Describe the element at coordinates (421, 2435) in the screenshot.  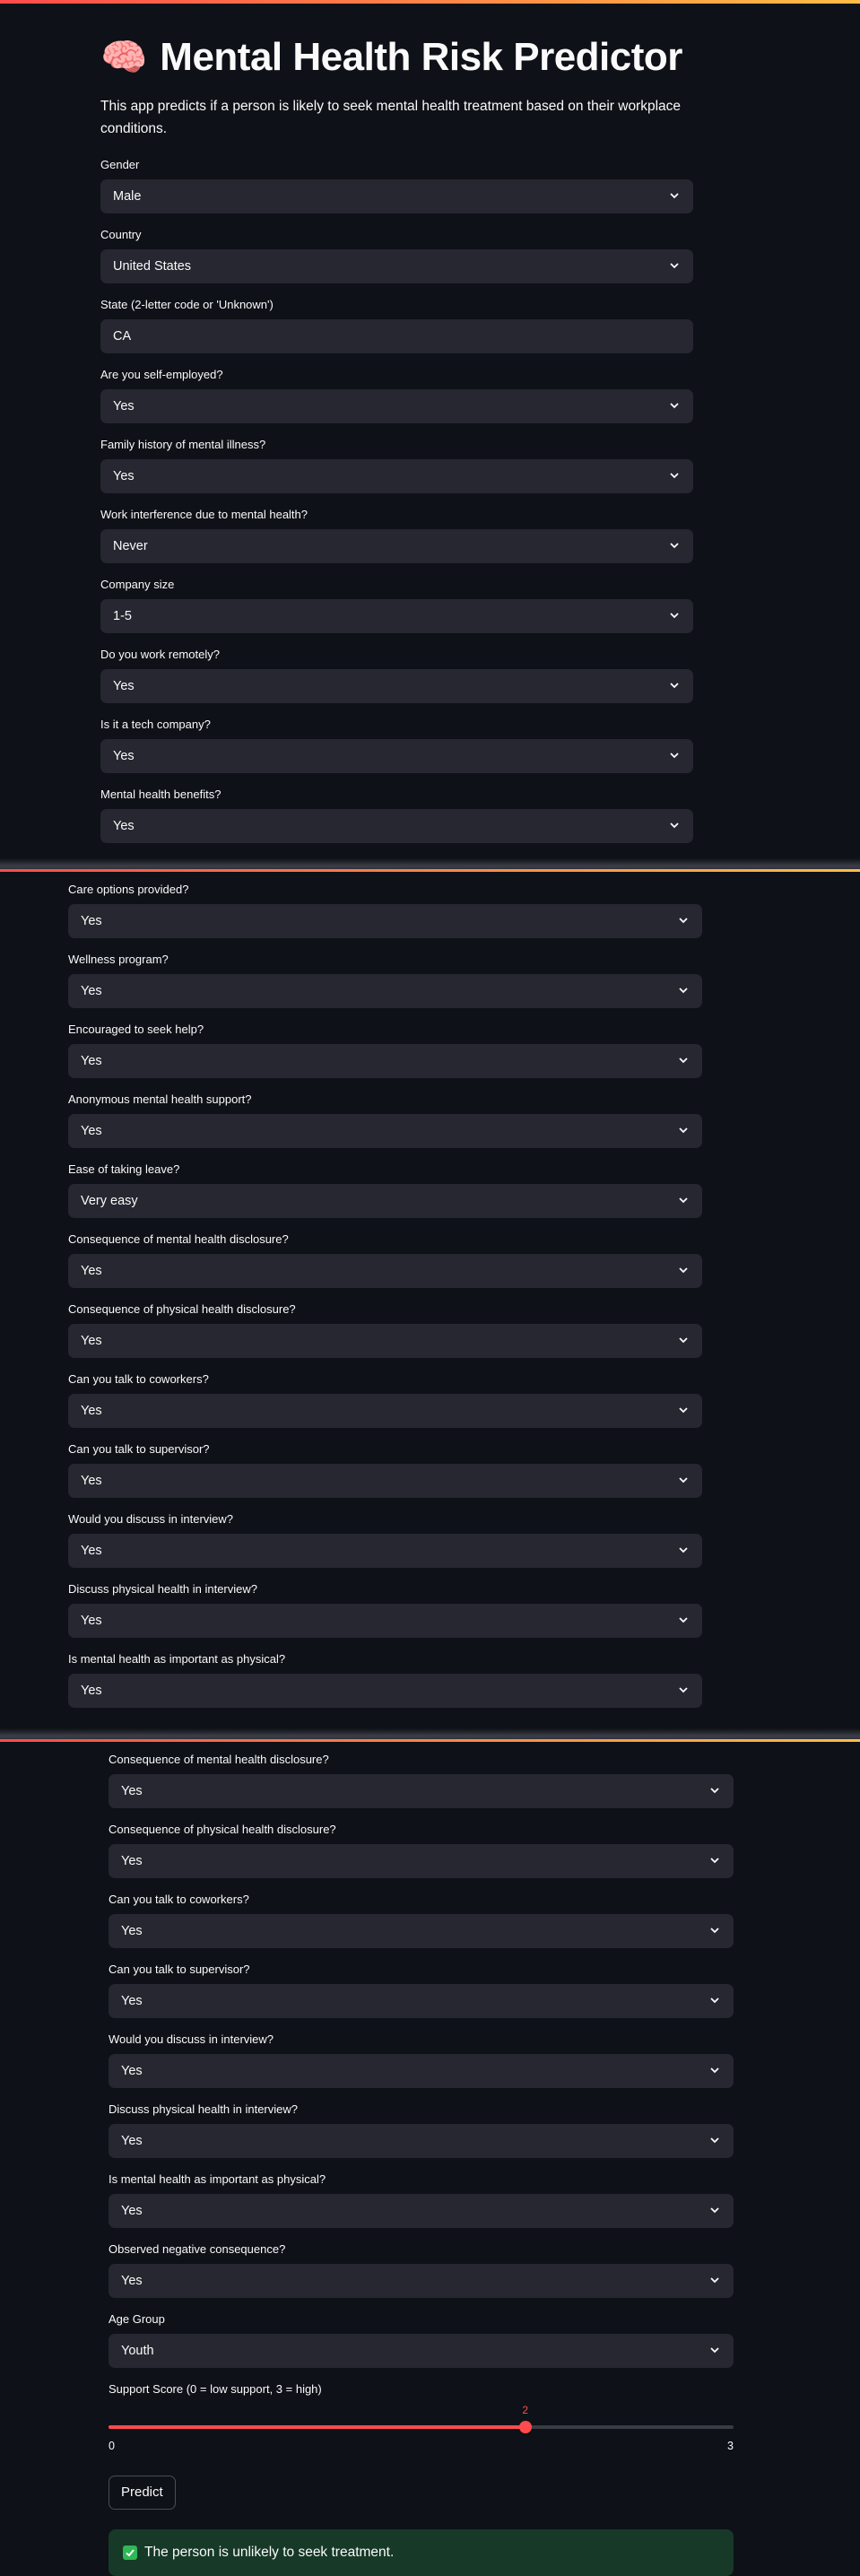
I see `support-score-slider: 2 0 3` at that location.